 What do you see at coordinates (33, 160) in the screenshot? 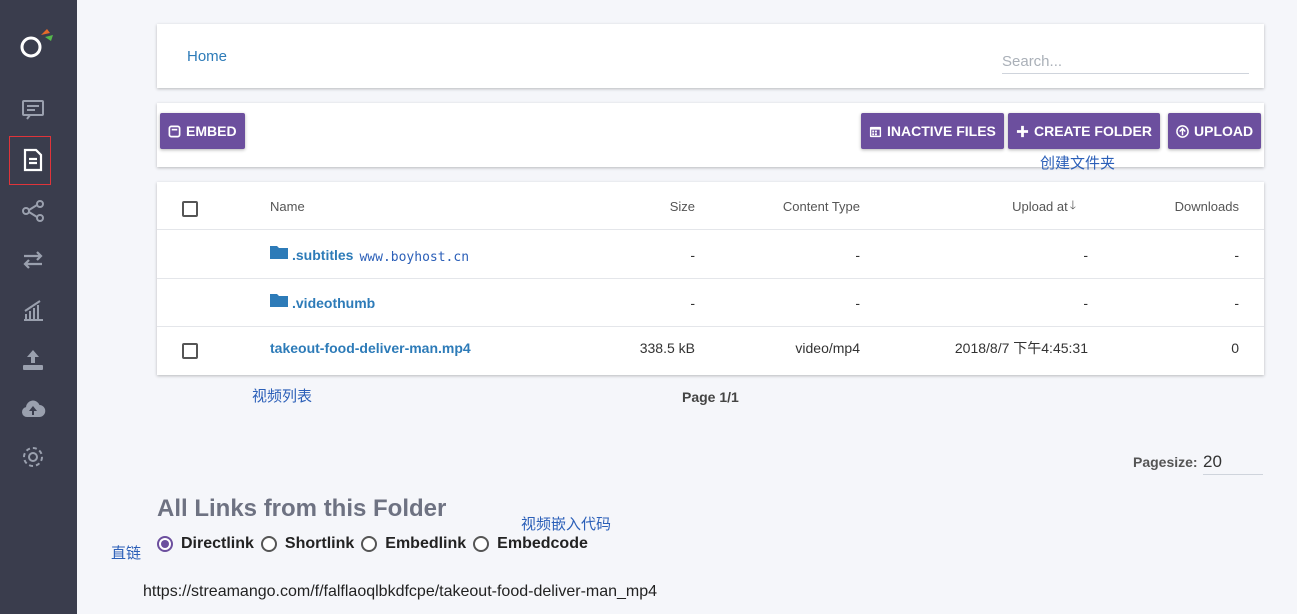
I see `files-icon` at bounding box center [33, 160].